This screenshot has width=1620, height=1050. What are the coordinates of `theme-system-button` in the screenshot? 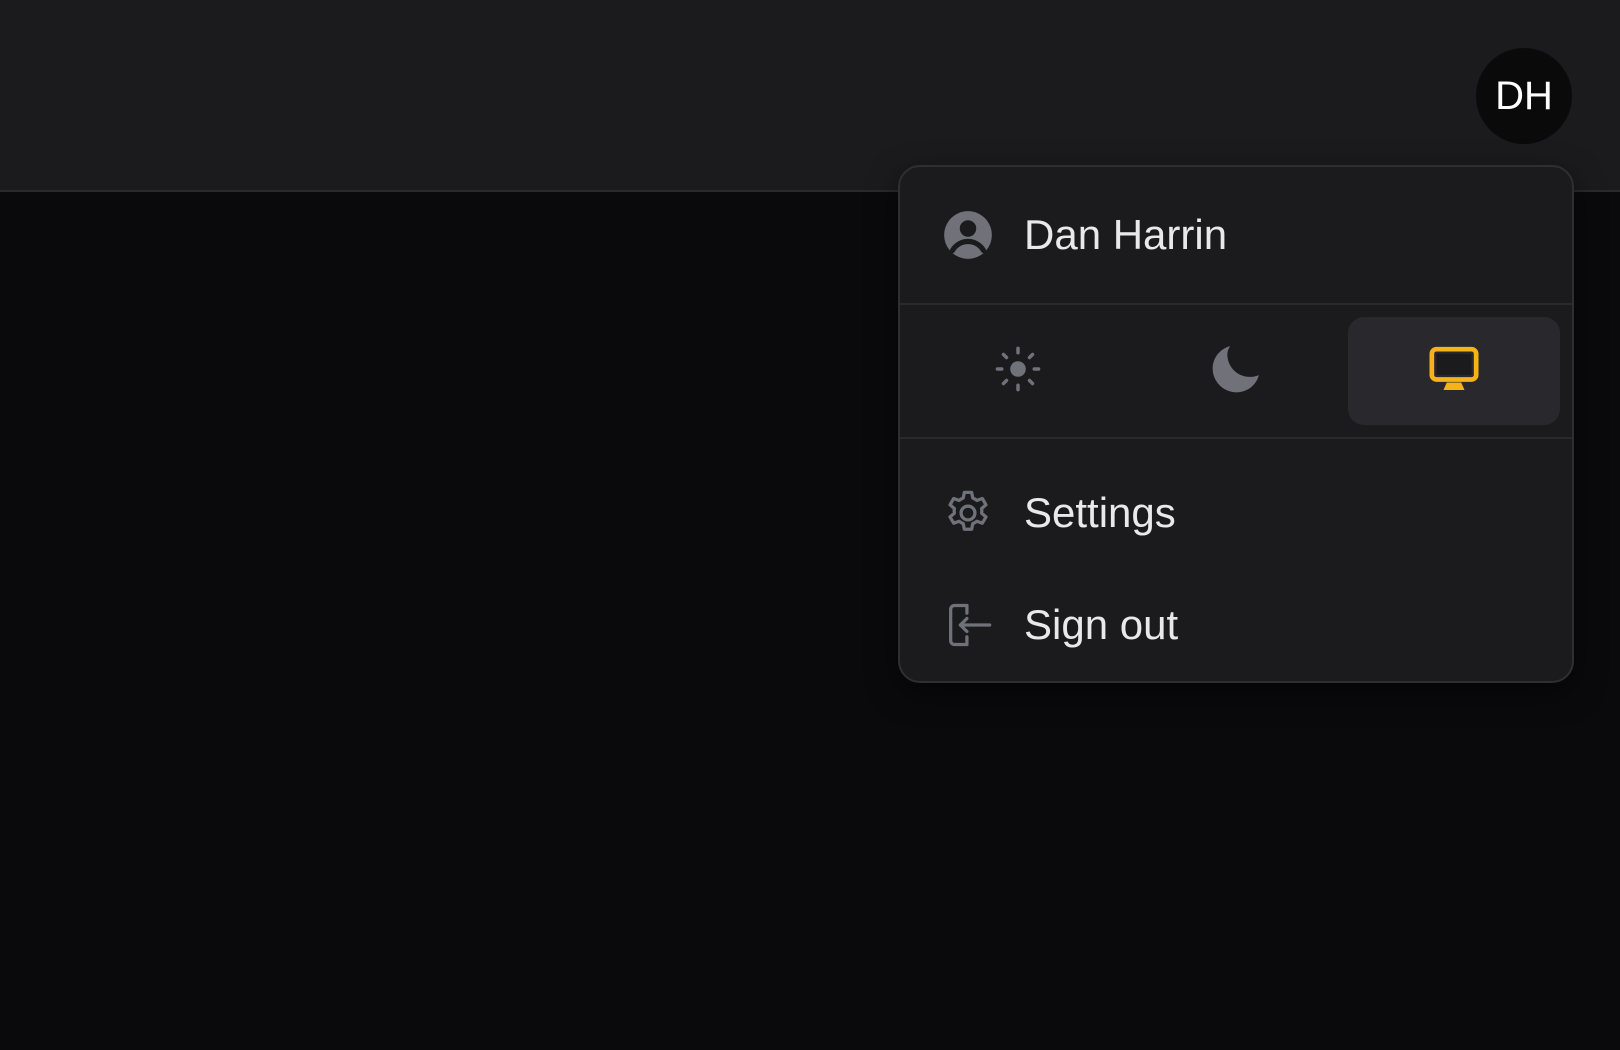 It's located at (1454, 371).